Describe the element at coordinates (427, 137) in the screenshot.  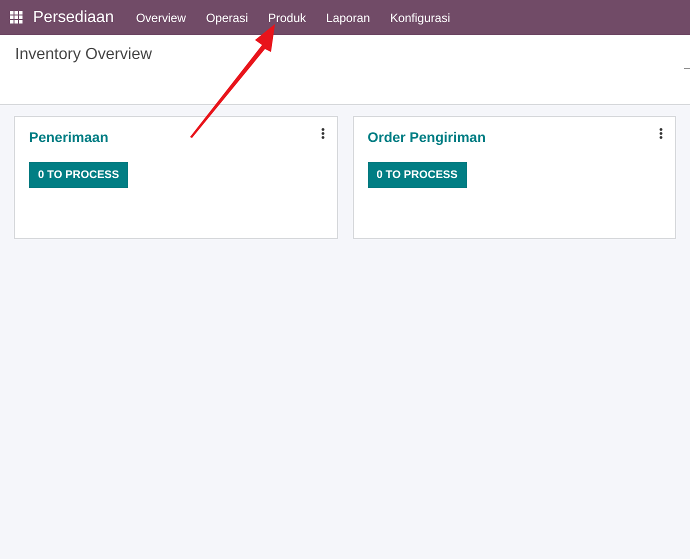
I see `card-title: Order Pengiriman` at that location.